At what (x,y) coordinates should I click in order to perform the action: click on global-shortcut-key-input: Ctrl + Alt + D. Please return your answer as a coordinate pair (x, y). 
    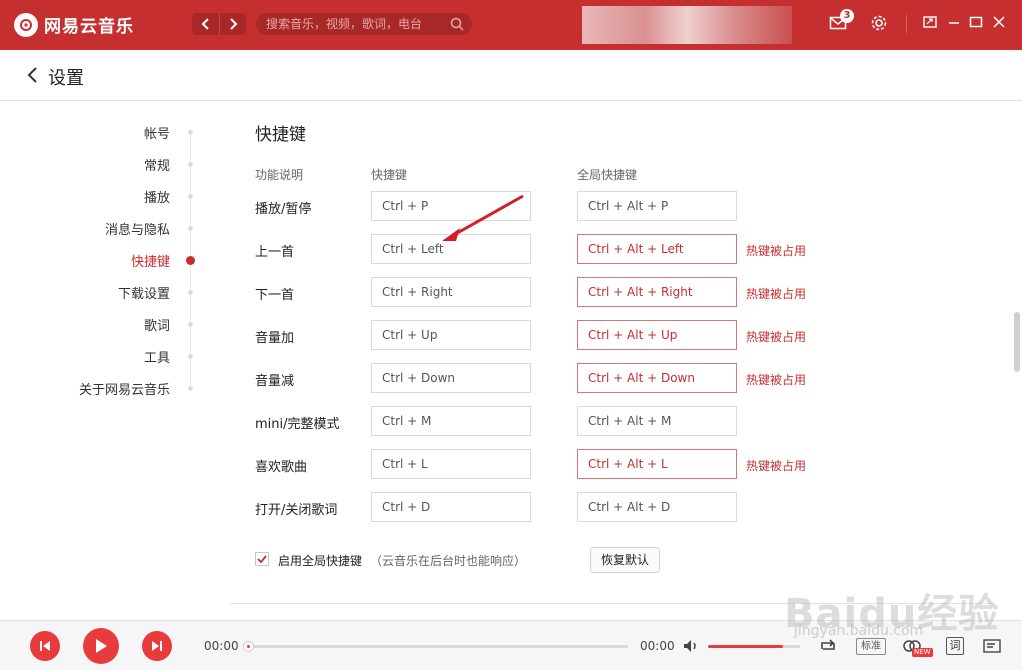
    Looking at the image, I should click on (657, 507).